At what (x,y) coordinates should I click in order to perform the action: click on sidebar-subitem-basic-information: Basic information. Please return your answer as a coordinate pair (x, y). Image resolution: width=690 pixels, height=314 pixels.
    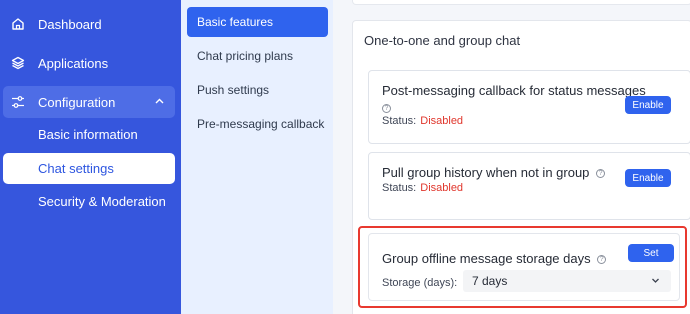
    Looking at the image, I should click on (89, 134).